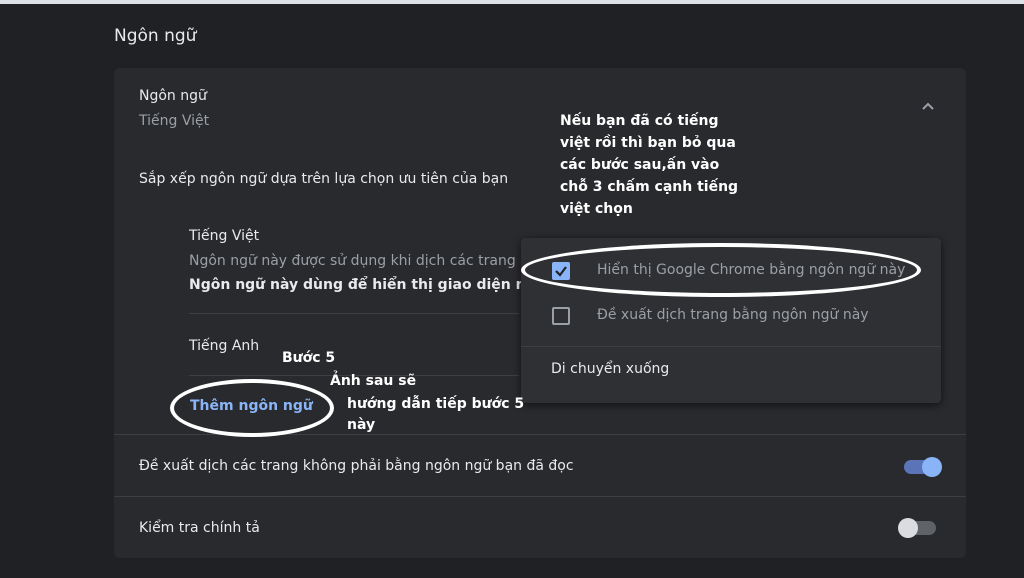 Image resolution: width=1024 pixels, height=578 pixels. I want to click on chevron-up-icon, so click(928, 107).